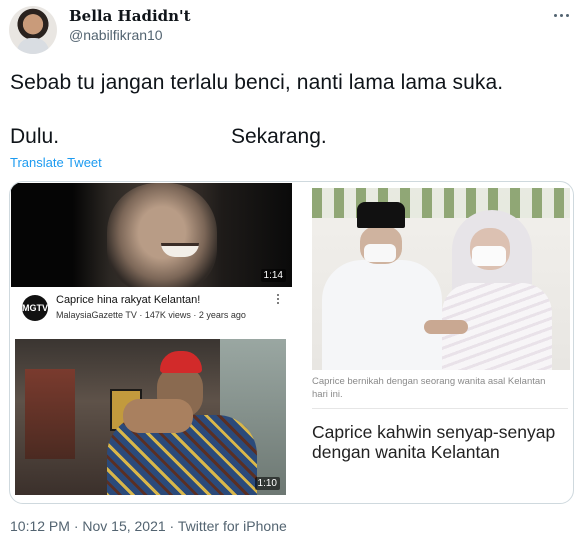 Image resolution: width=583 pixels, height=540 pixels. What do you see at coordinates (128, 300) in the screenshot?
I see `video-title: Caprice hina rakyat Kelantan!` at bounding box center [128, 300].